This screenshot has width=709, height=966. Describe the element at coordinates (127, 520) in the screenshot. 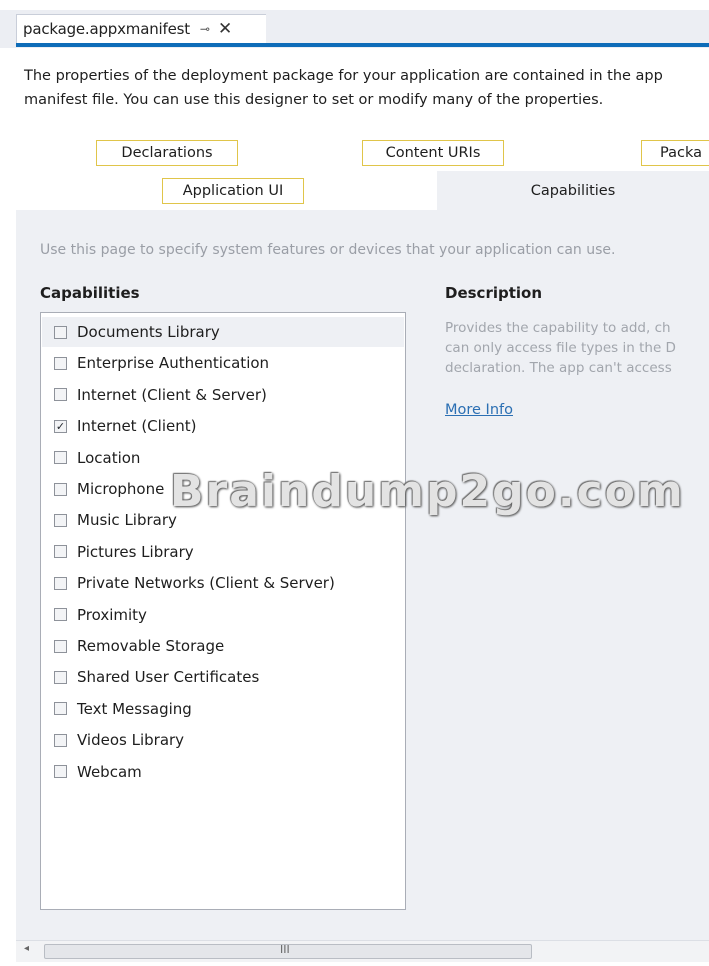

I see `capability-label: Music Library` at that location.